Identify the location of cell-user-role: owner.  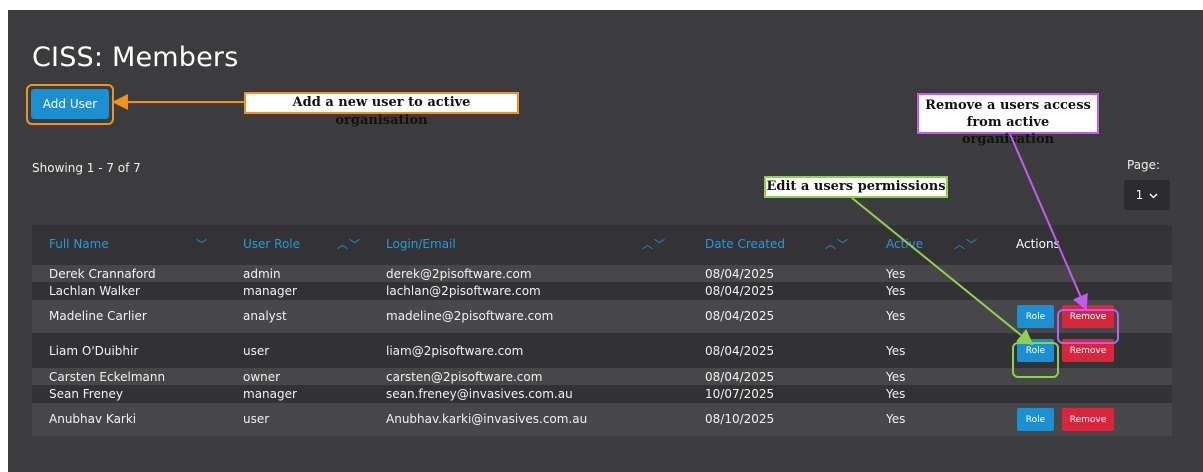
(262, 377).